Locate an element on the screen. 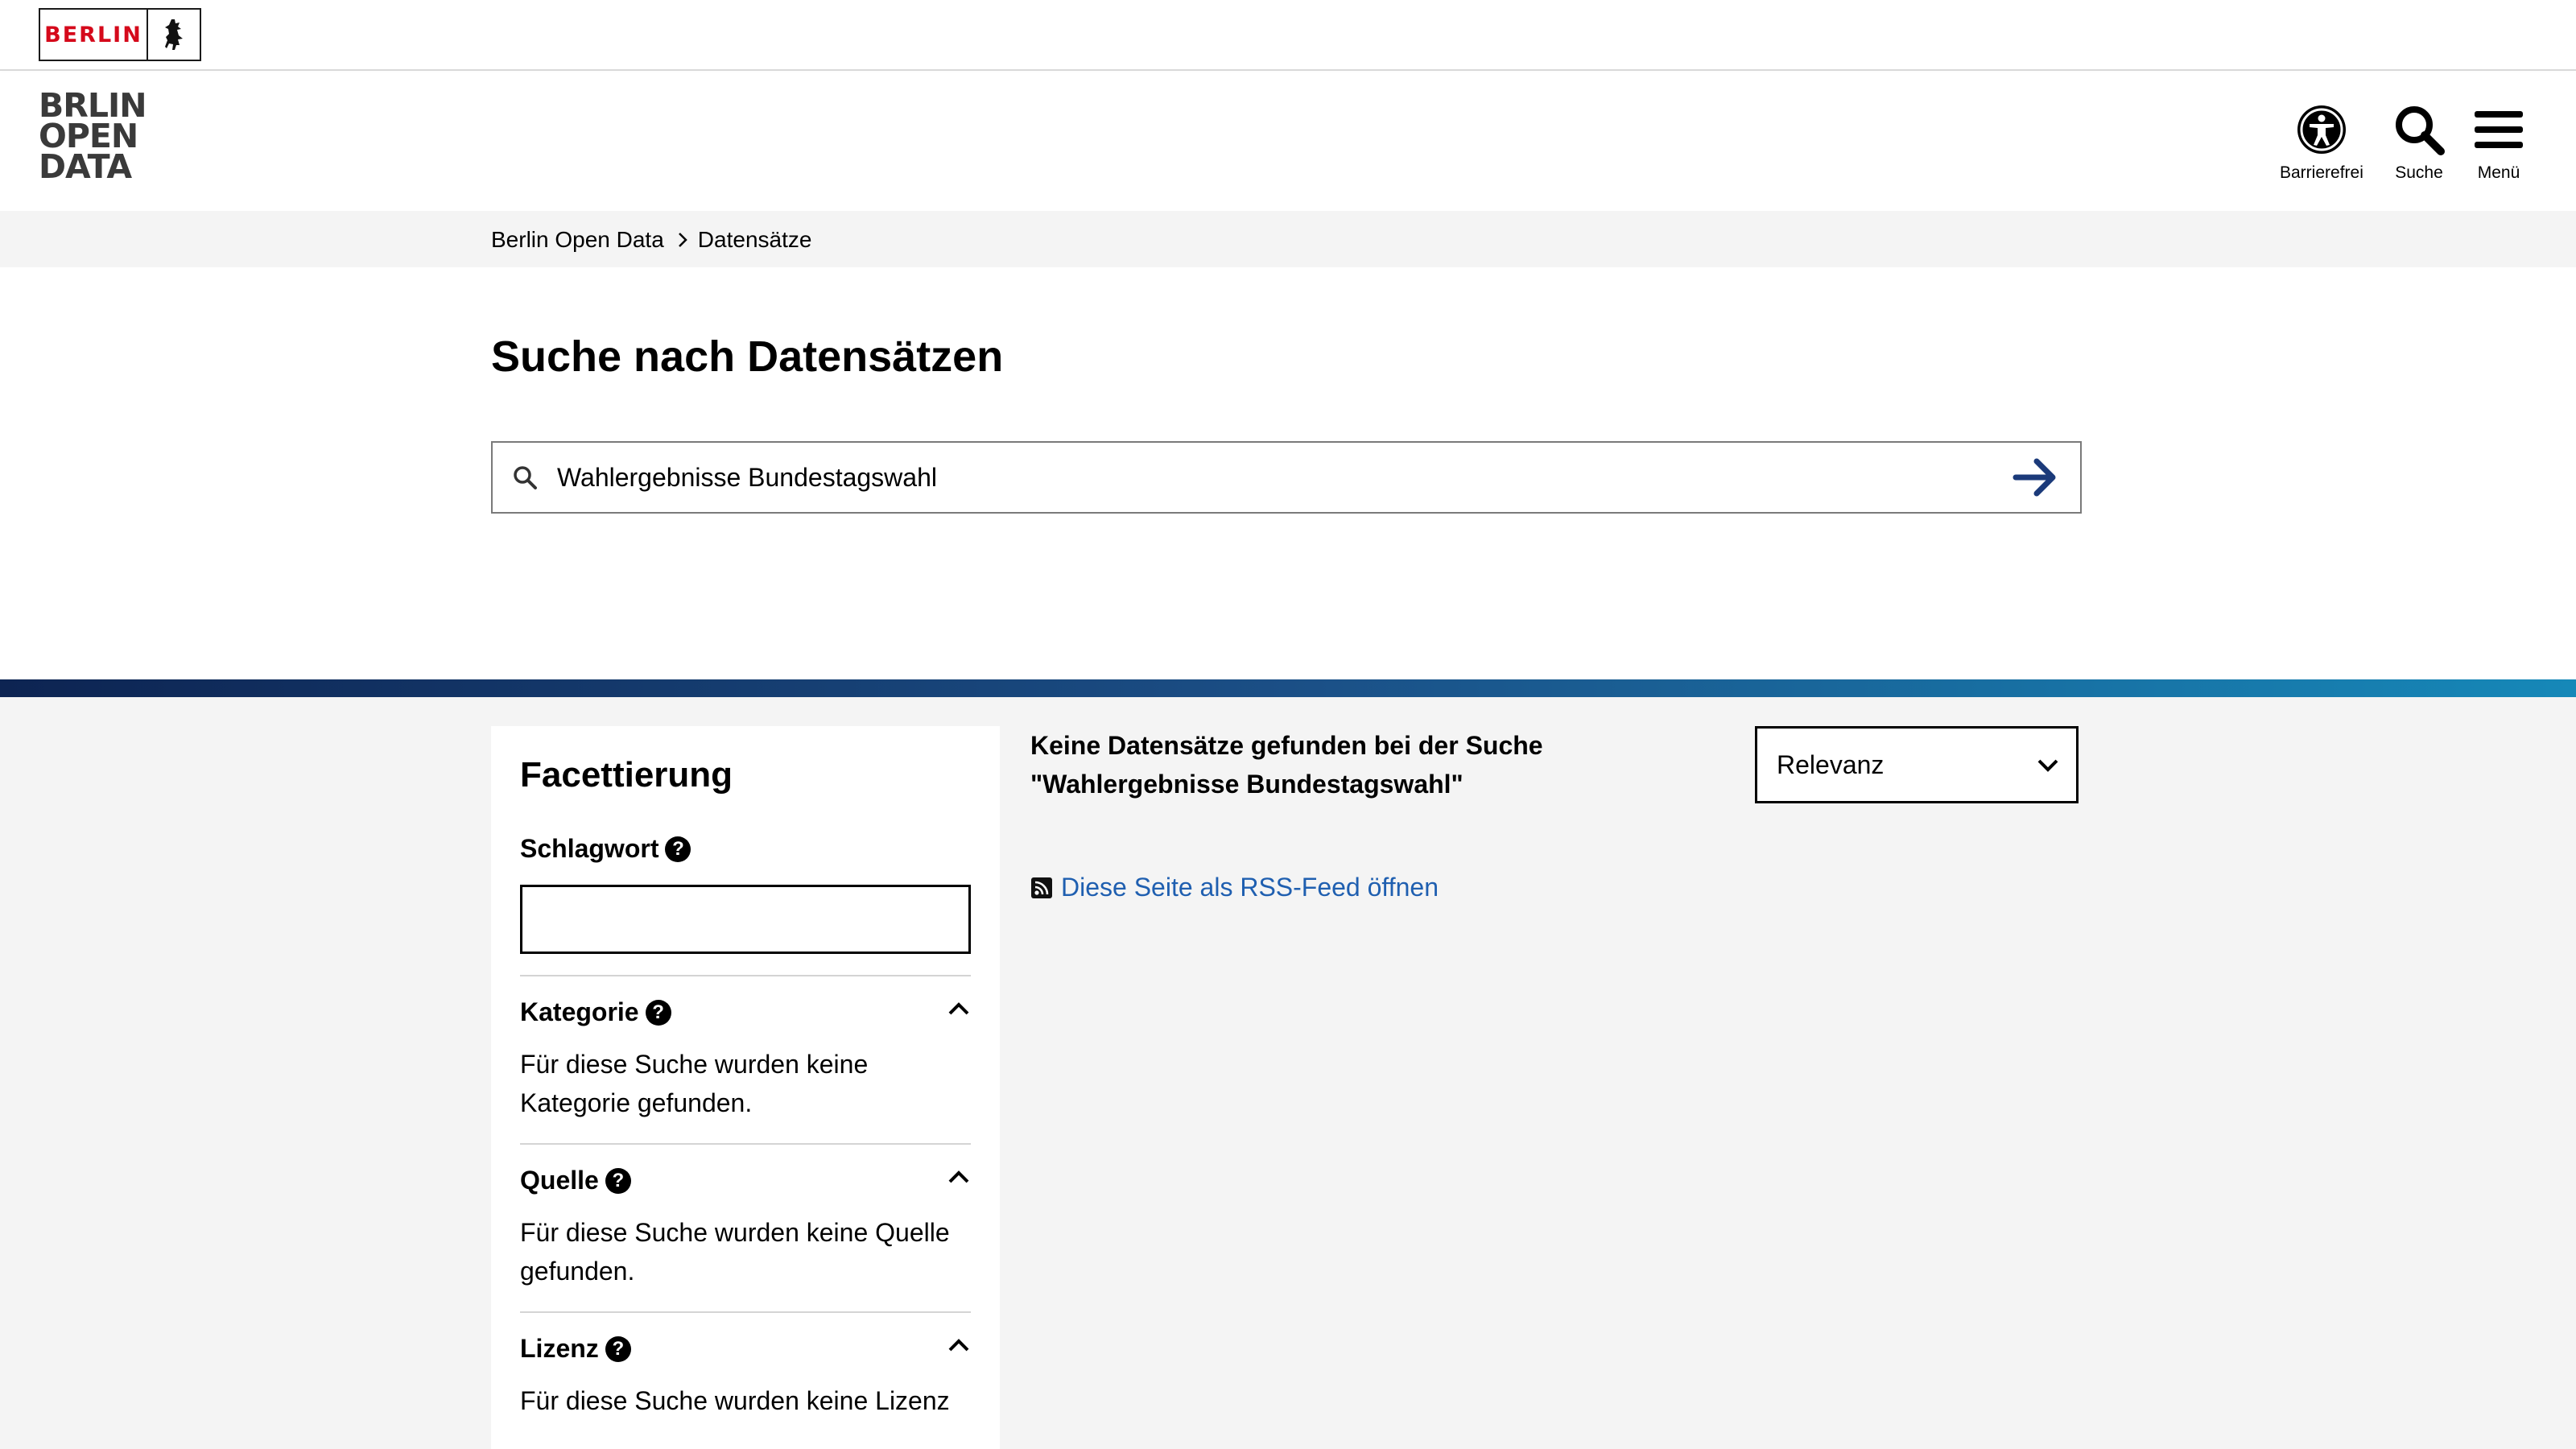 This screenshot has height=1449, width=2576. sort-select: Relevanz is located at coordinates (1917, 764).